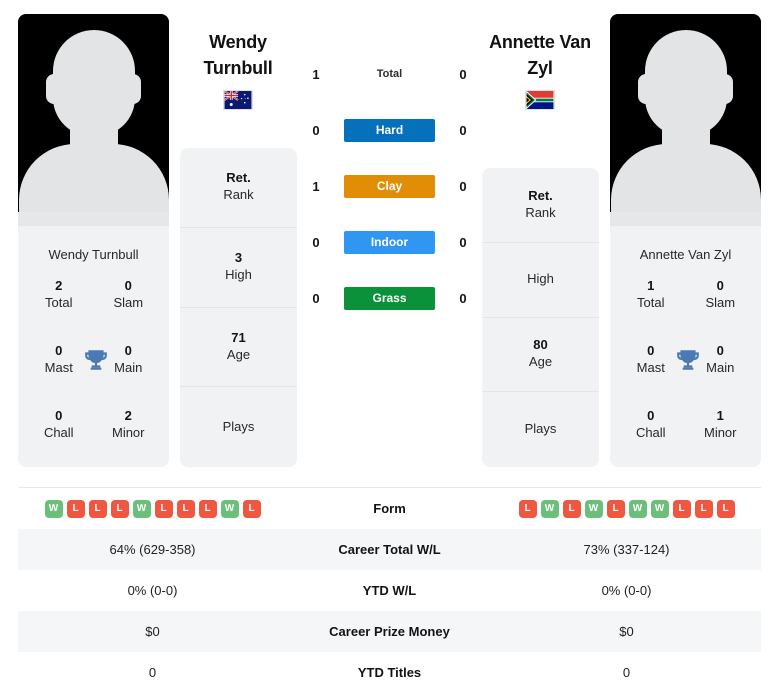 The width and height of the screenshot is (779, 699). Describe the element at coordinates (119, 508) in the screenshot. I see `form-chip-left-3: L` at that location.